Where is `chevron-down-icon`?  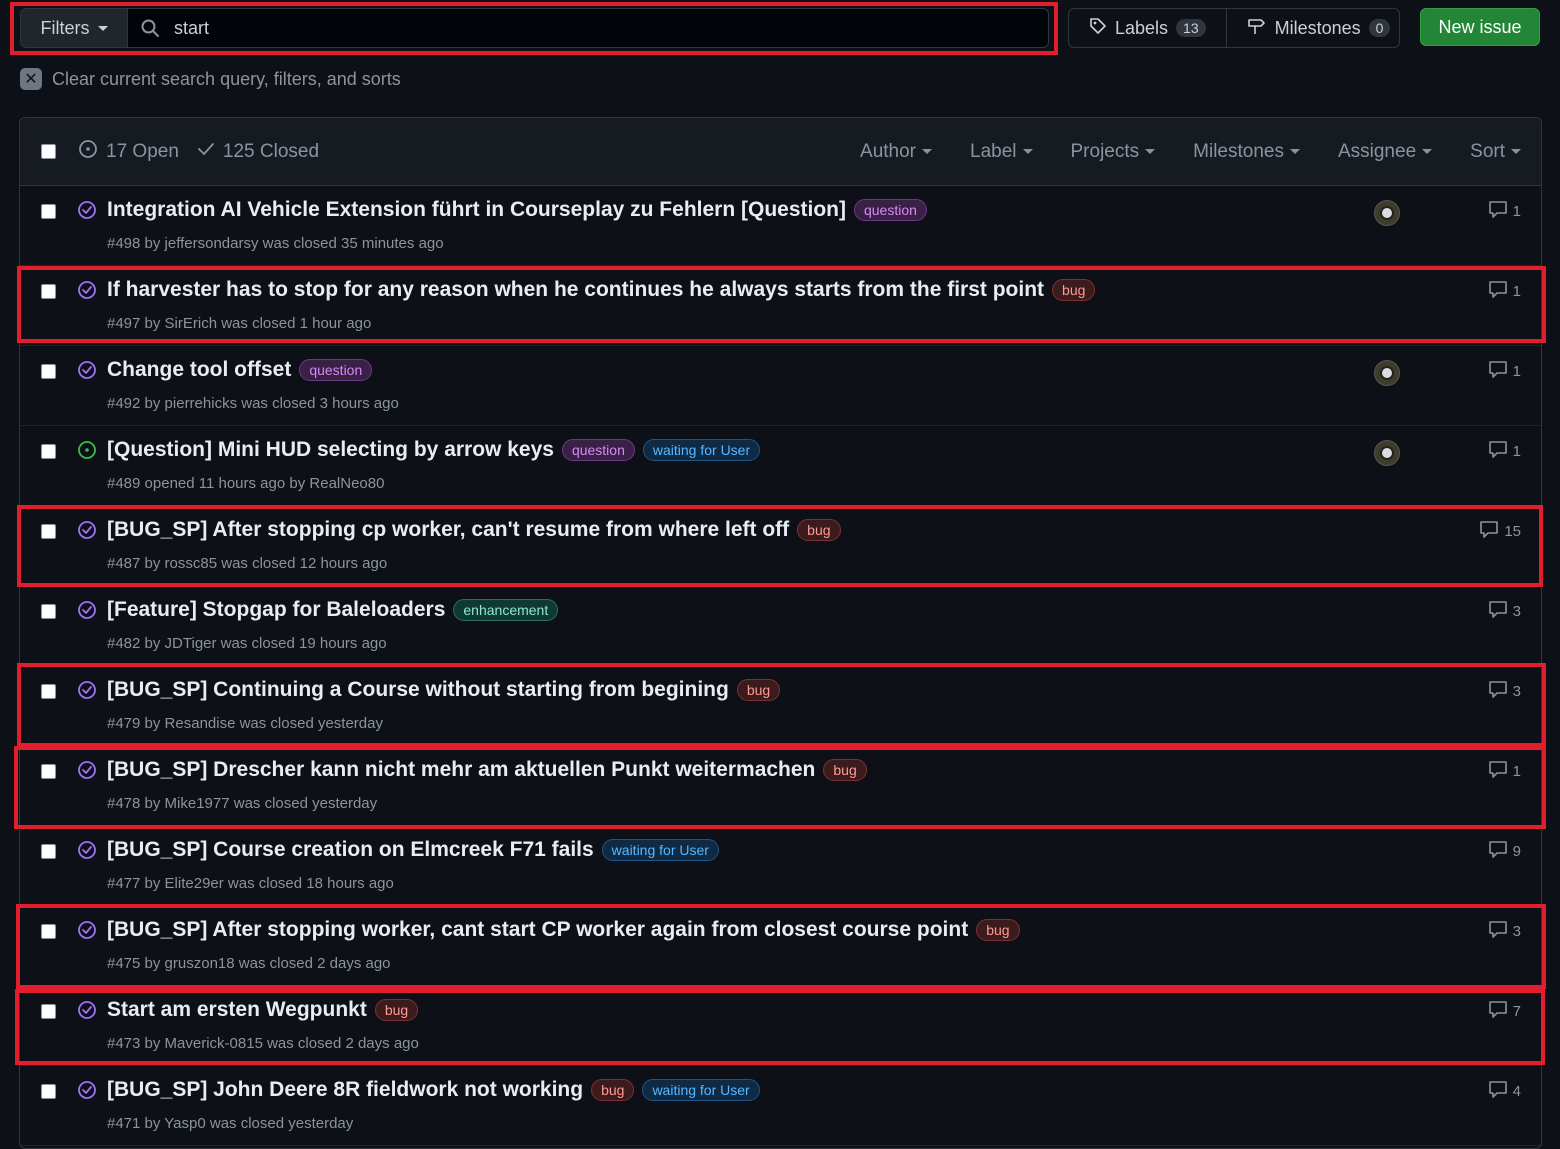 chevron-down-icon is located at coordinates (1027, 151).